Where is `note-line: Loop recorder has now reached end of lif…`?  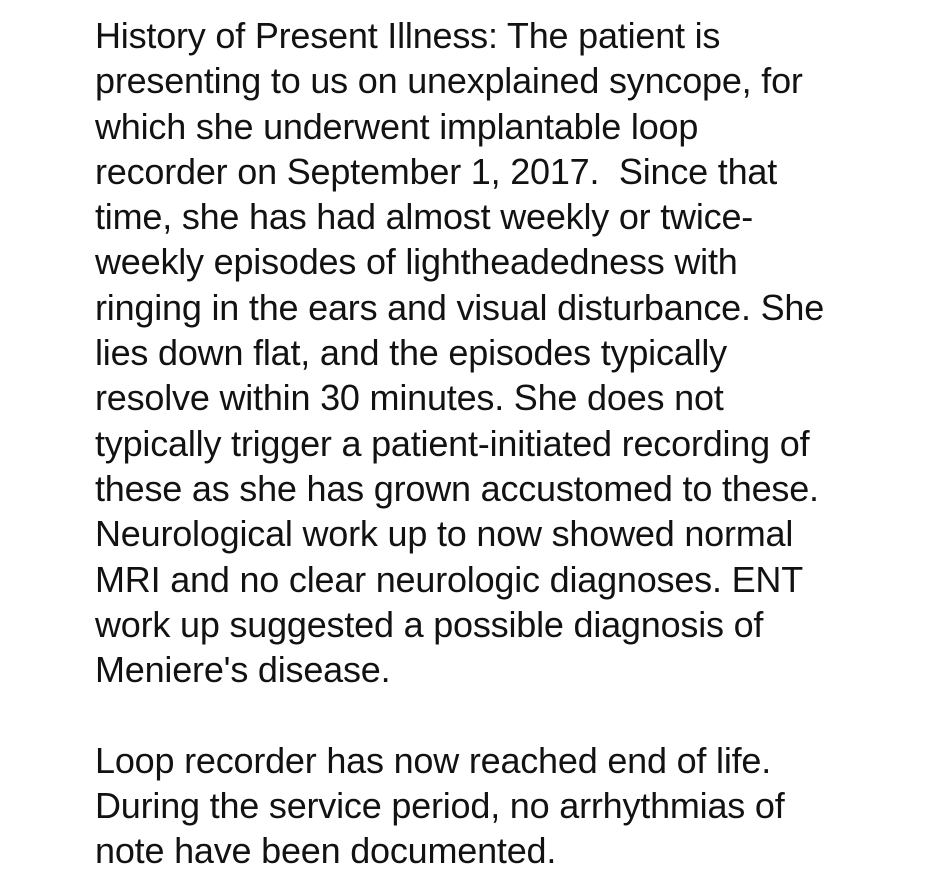
note-line: Loop recorder has now reached end of lif… is located at coordinates (433, 760).